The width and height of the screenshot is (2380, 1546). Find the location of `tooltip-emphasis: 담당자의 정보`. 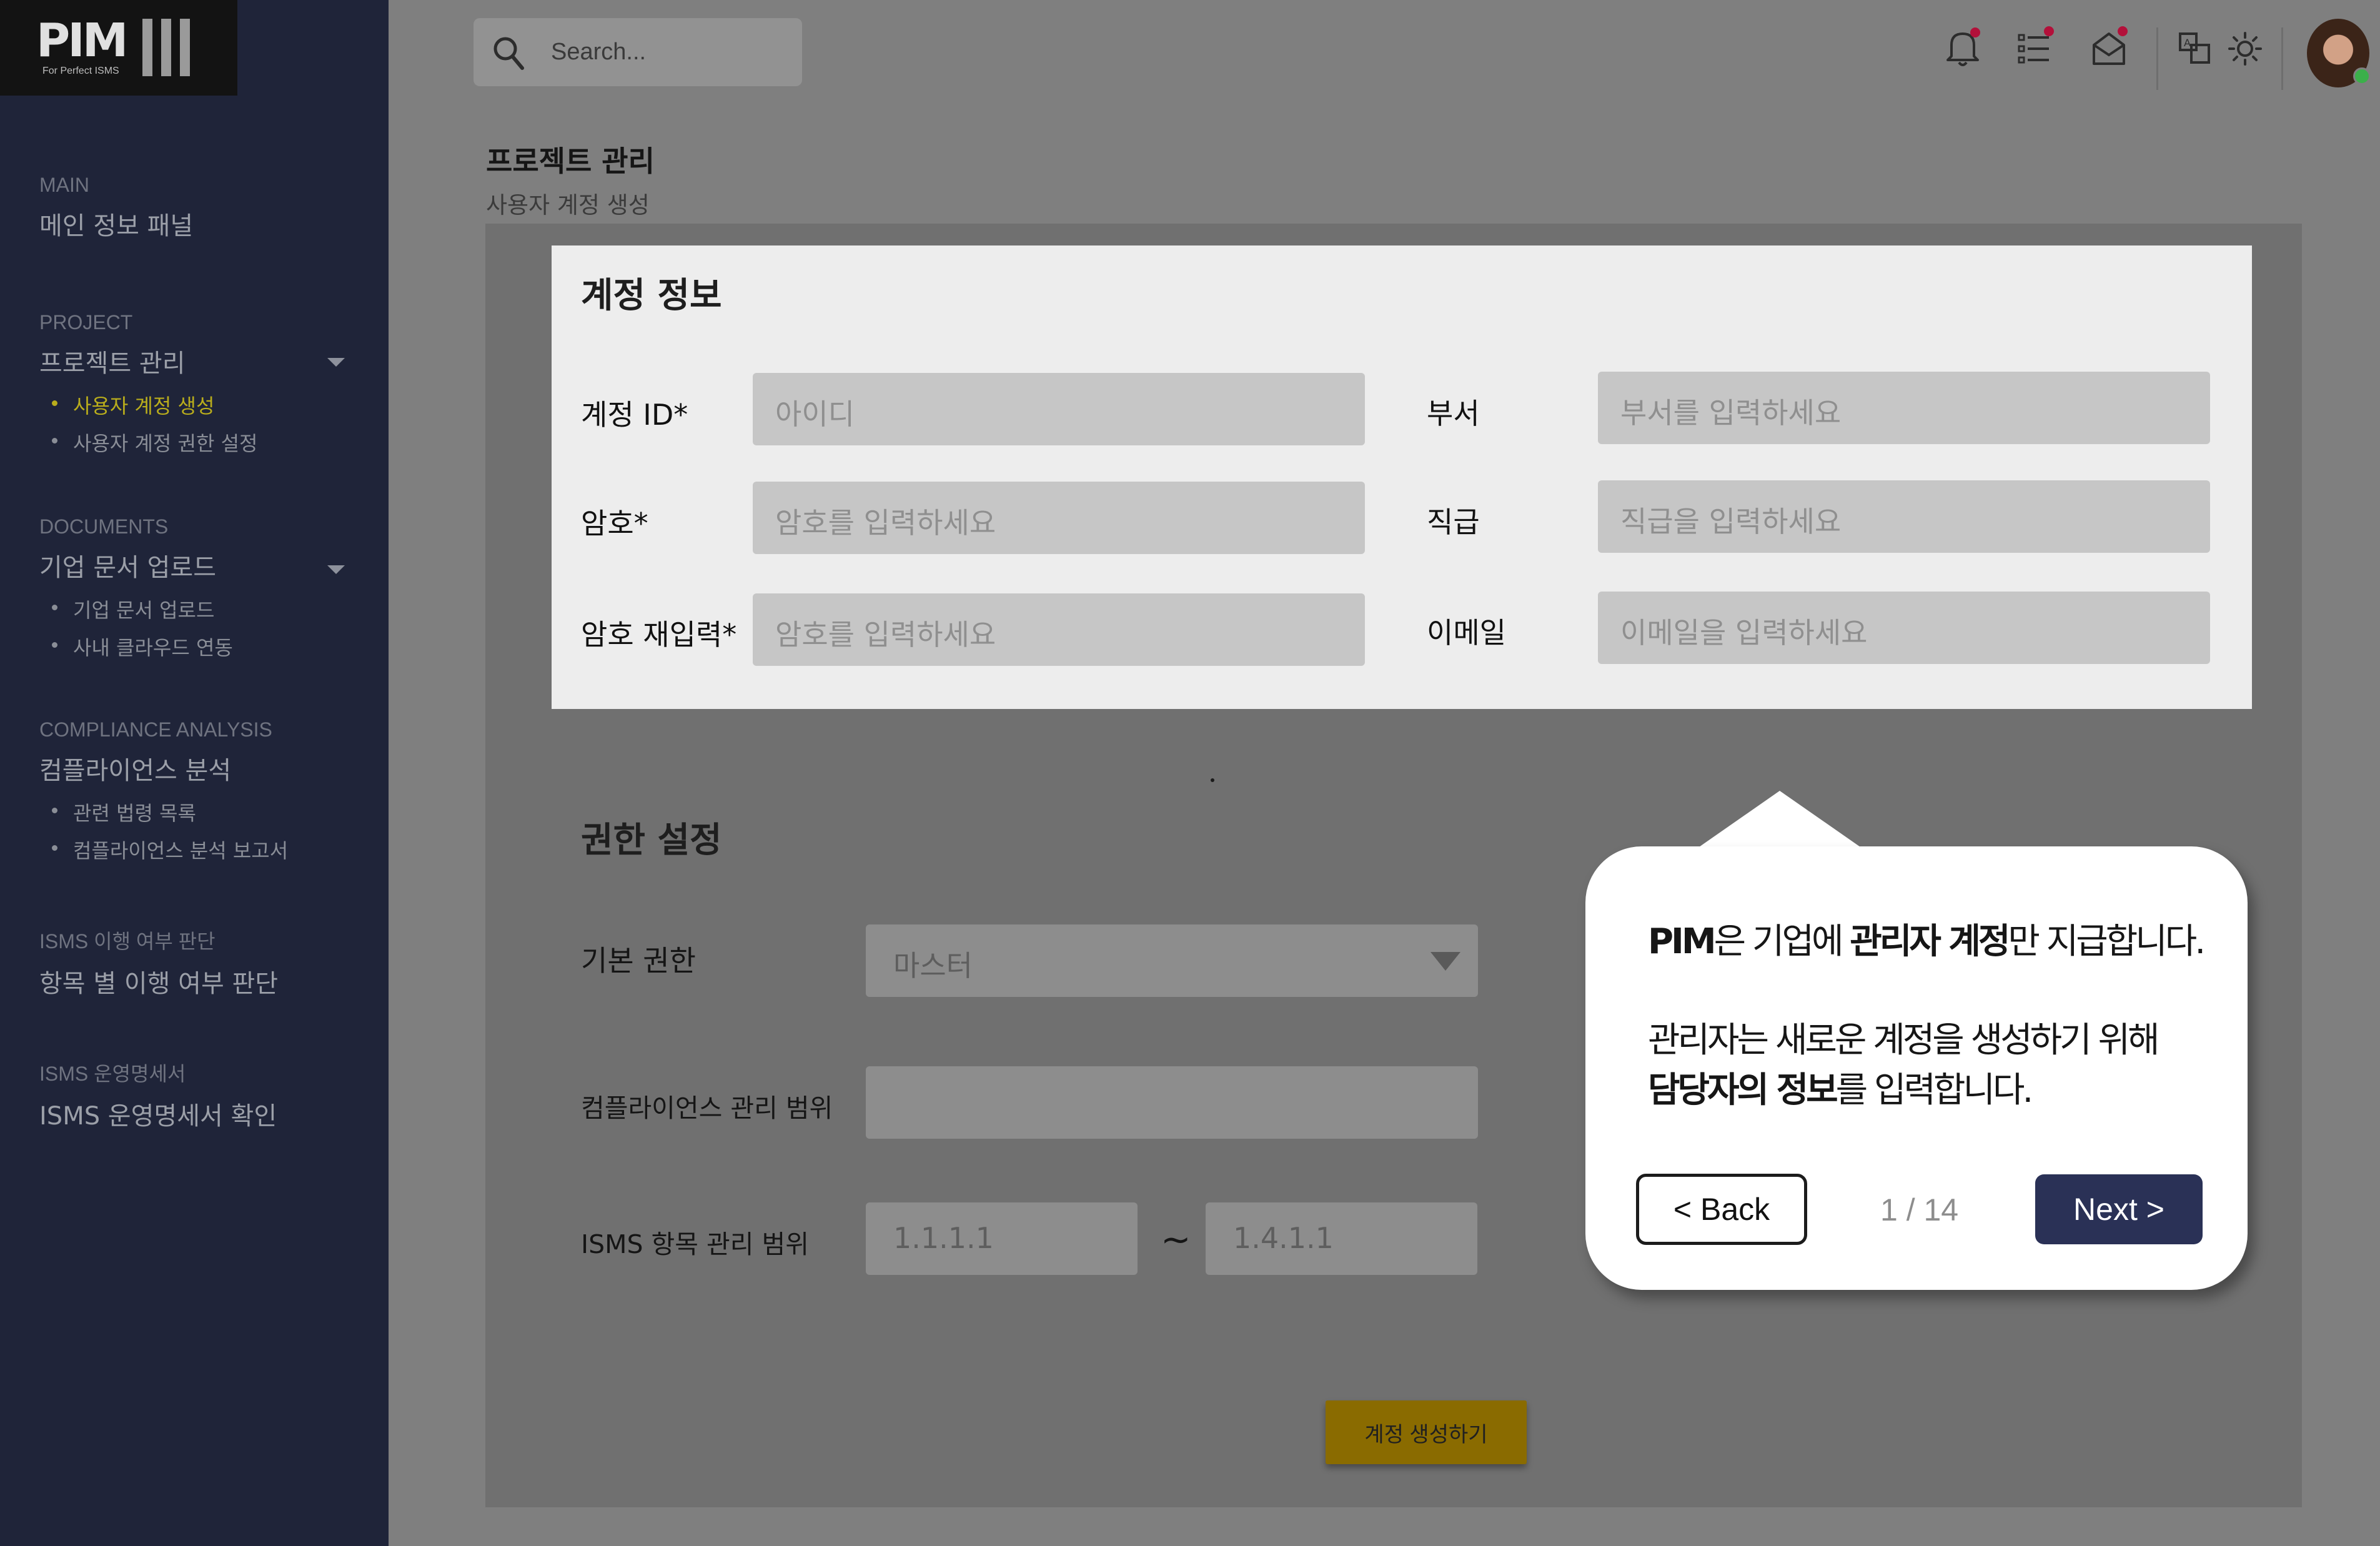

tooltip-emphasis: 담당자의 정보 is located at coordinates (1743, 1090).